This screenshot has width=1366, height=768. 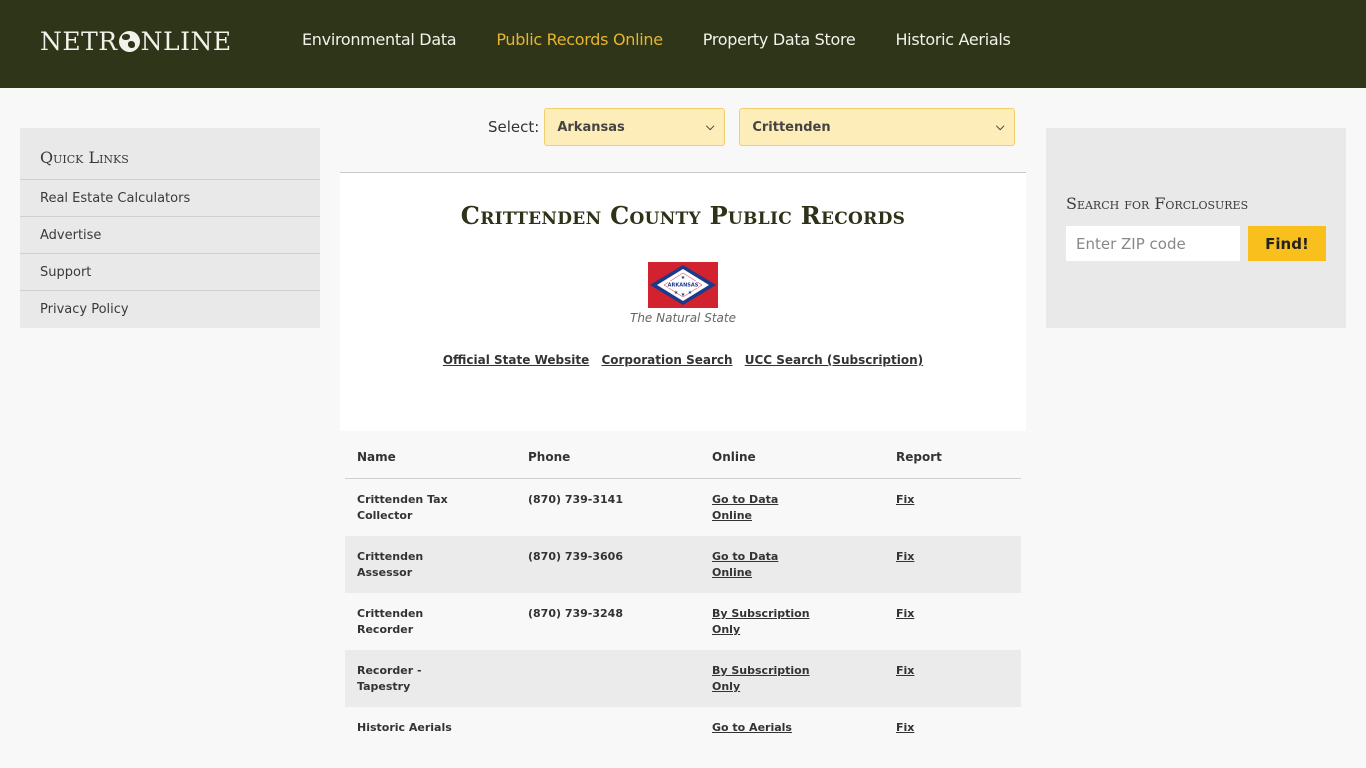 I want to click on quick-links-title: Quick Links, so click(x=170, y=154).